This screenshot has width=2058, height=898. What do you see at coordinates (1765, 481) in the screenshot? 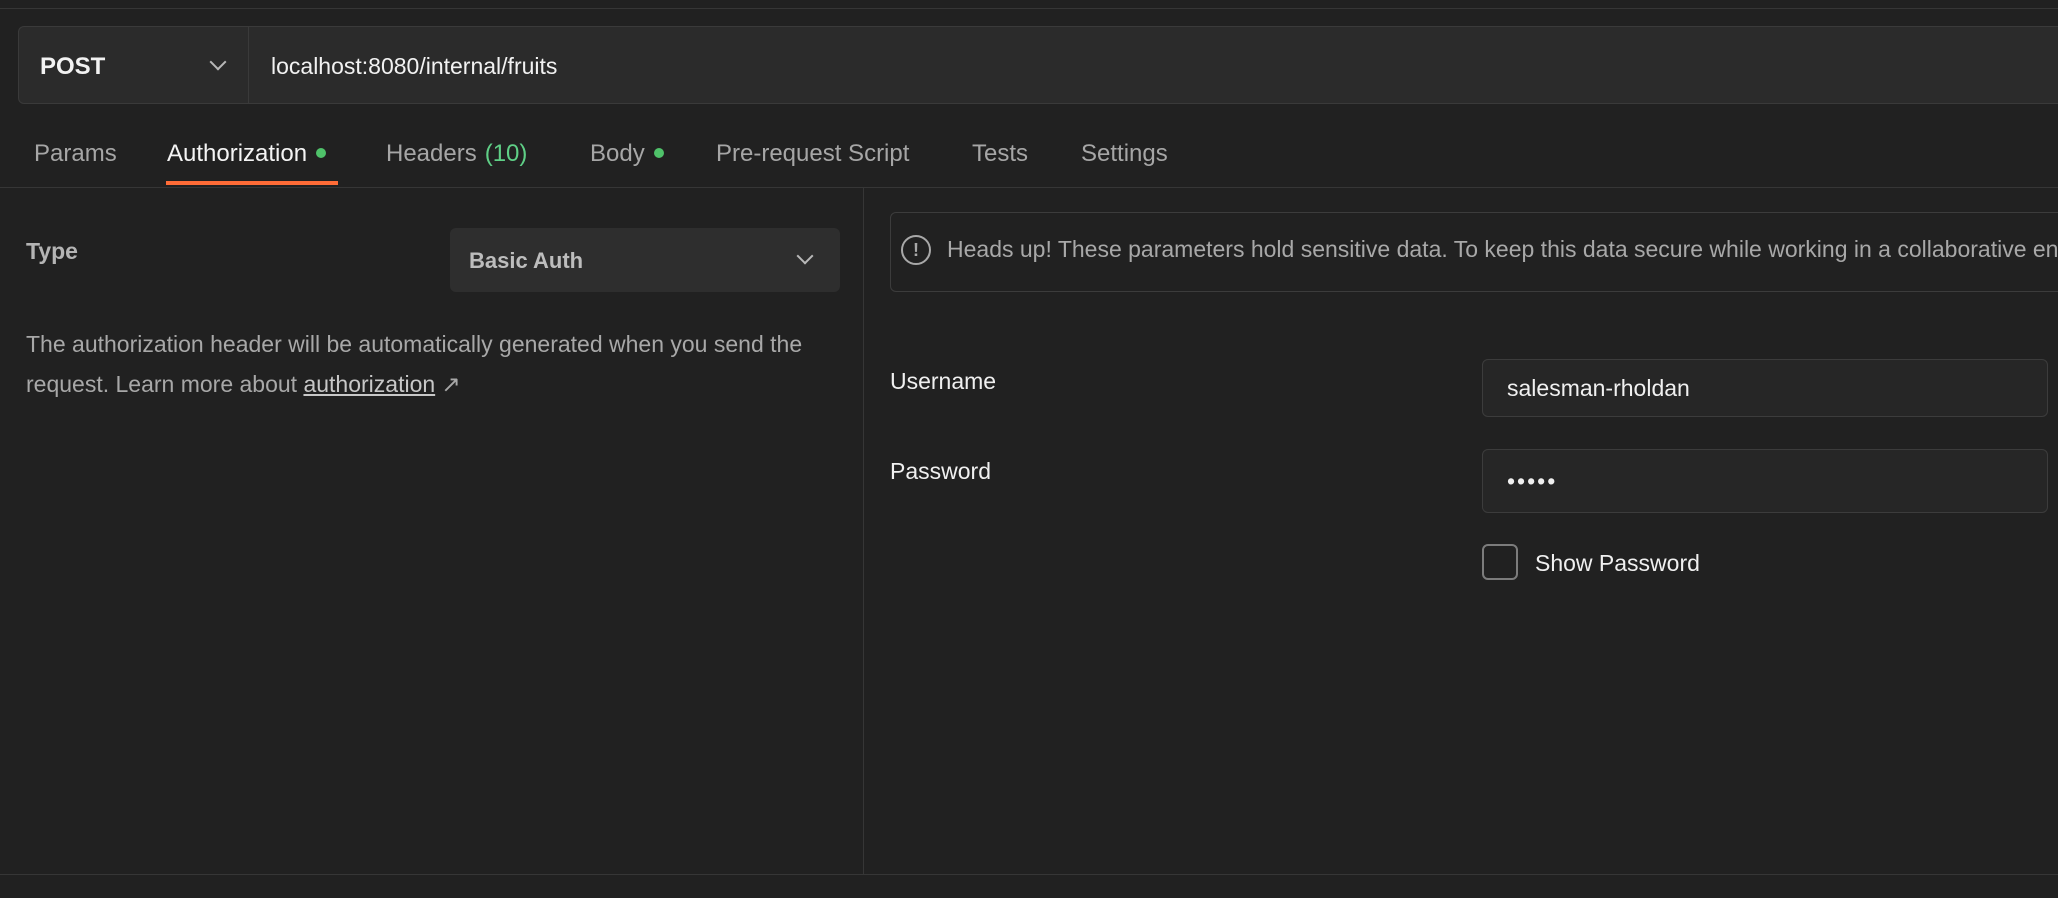
I see `password-field` at bounding box center [1765, 481].